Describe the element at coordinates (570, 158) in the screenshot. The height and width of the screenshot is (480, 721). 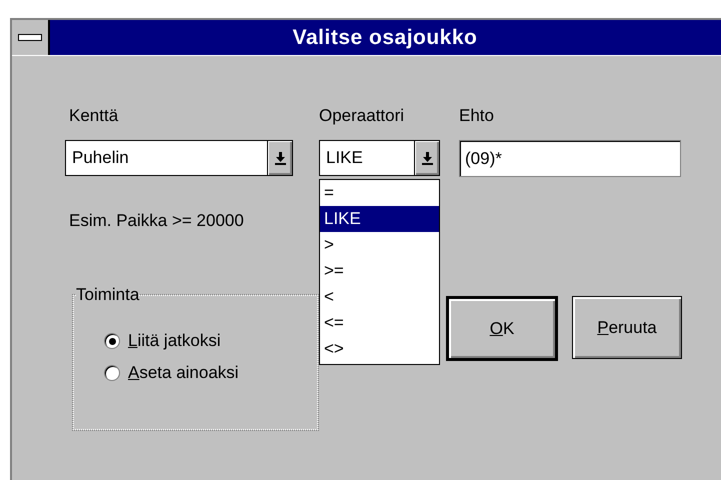
I see `condition-input: (09)*` at that location.